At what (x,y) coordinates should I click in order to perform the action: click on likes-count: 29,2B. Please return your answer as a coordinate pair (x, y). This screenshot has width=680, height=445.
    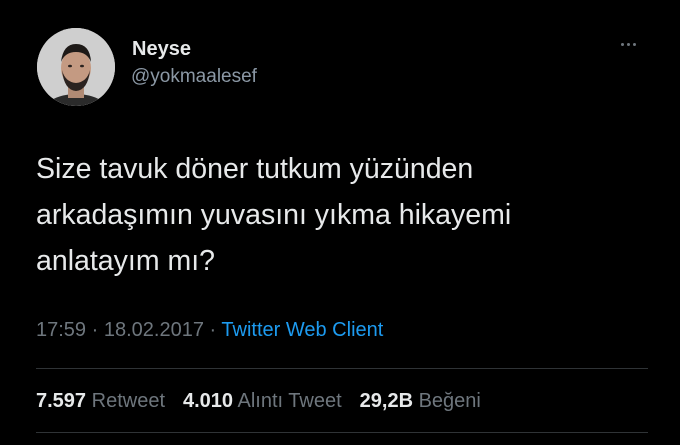
    Looking at the image, I should click on (386, 401).